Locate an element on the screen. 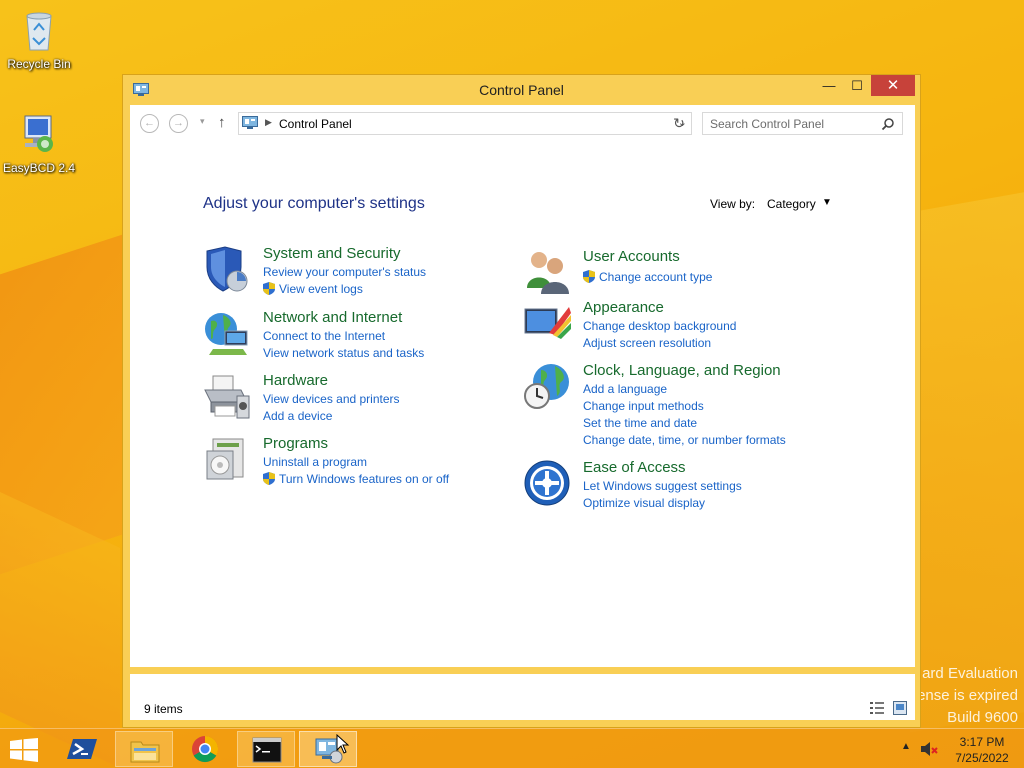  title-bar: Control Panel — ☐ ✕ is located at coordinates (521, 90).